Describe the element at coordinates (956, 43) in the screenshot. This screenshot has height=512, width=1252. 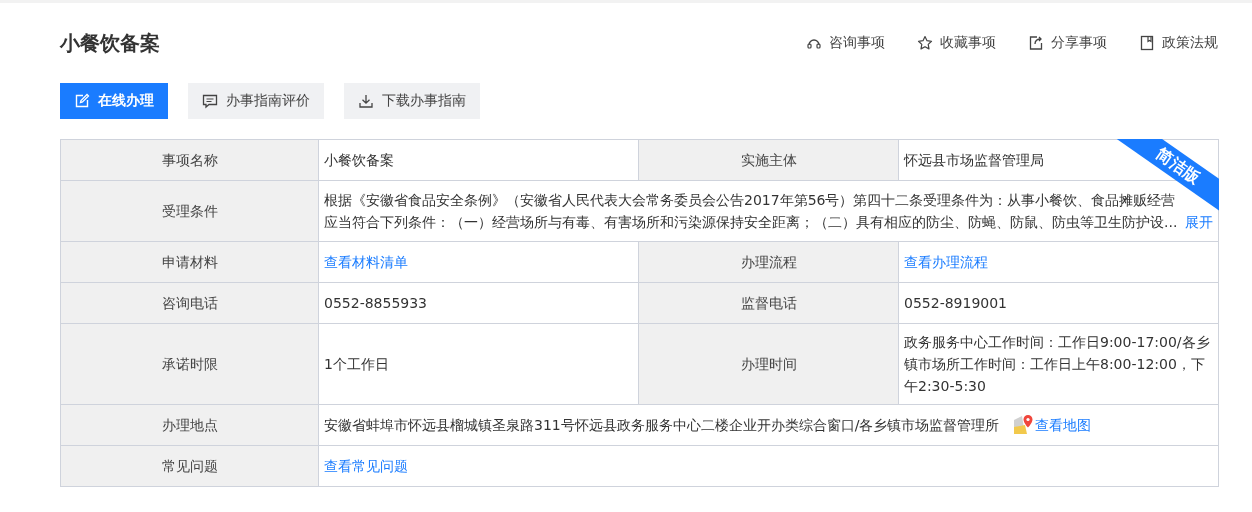
I see `header-action: 收藏事项` at that location.